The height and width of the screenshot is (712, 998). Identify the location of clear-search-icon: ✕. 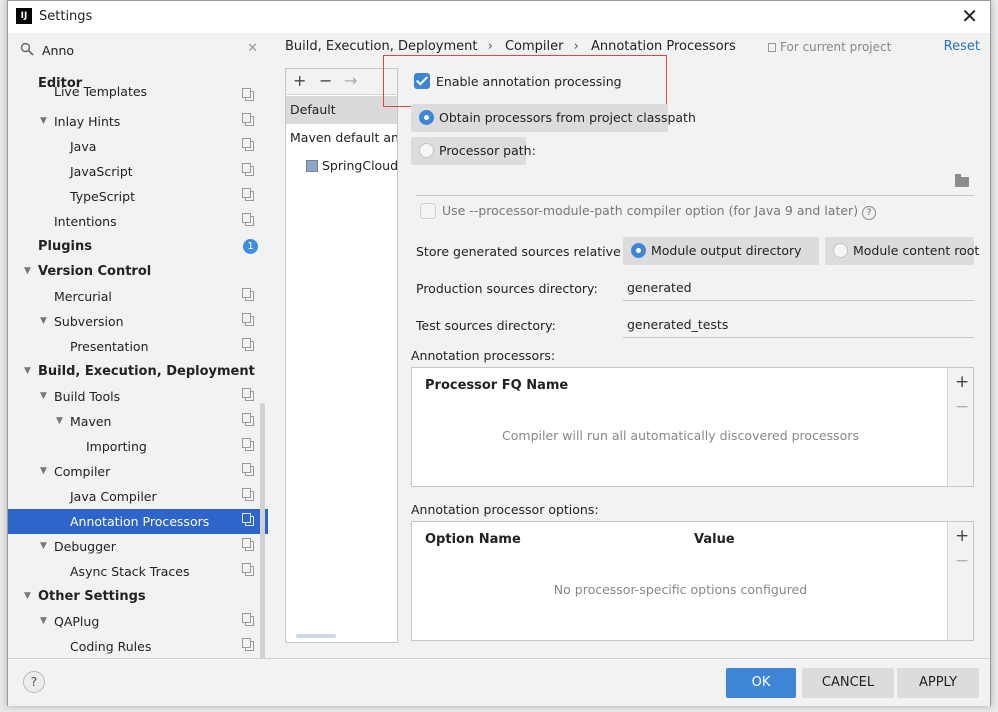
(252, 48).